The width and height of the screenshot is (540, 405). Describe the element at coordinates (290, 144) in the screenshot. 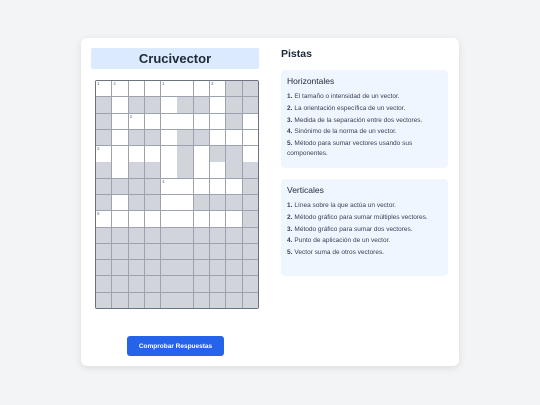

I see `clue-number: 5.` at that location.